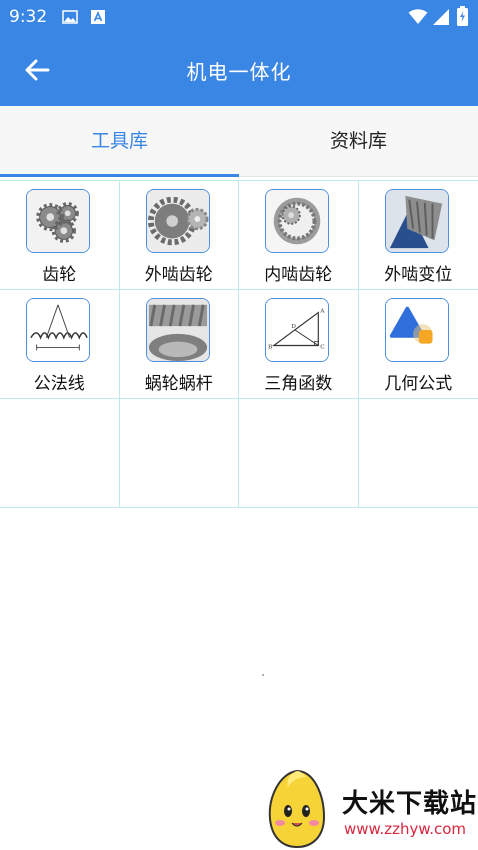  I want to click on grid-item-worm-gear: 蜗轮蜗杆, so click(179, 344).